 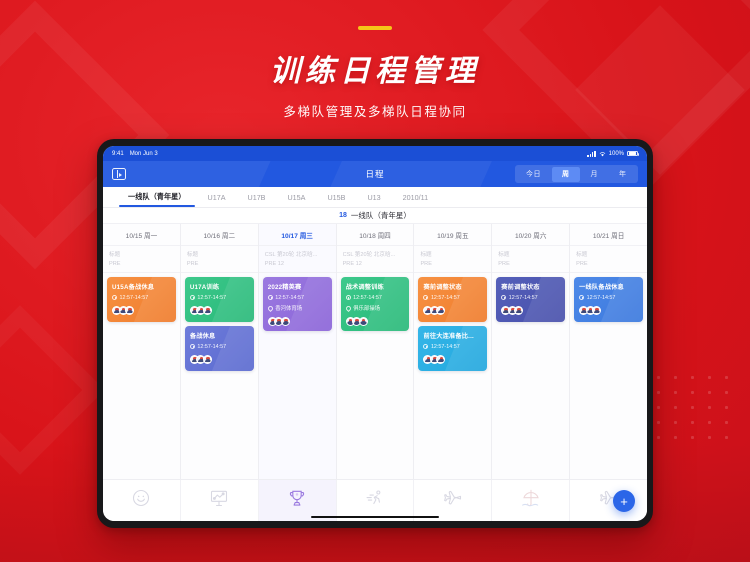 I want to click on beach-umbrella-icon, so click(x=531, y=500).